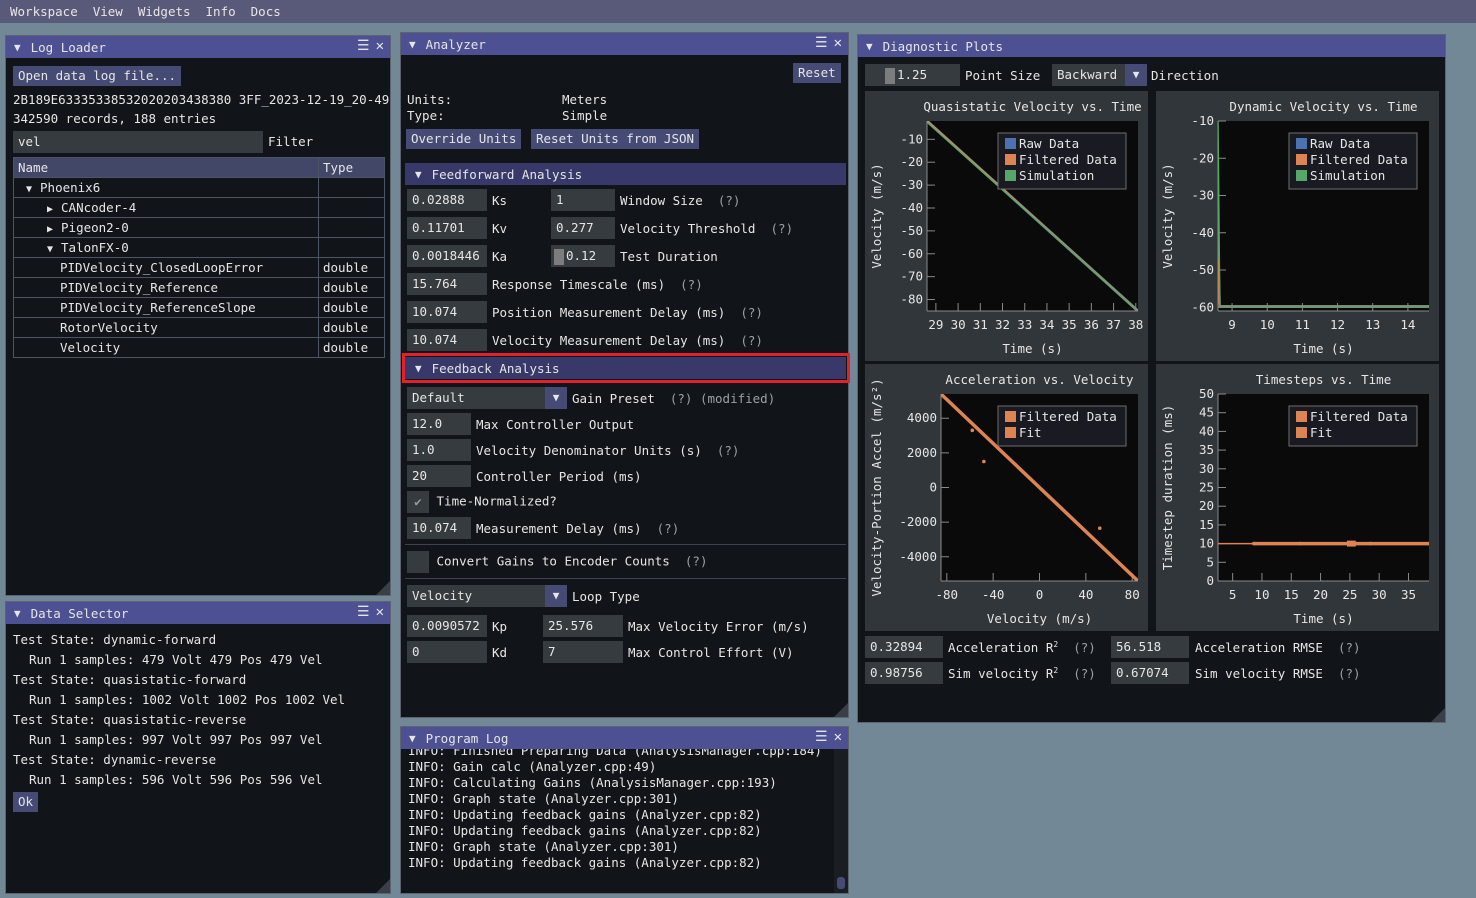  I want to click on direction-combo: Backward ▼, so click(1099, 75).